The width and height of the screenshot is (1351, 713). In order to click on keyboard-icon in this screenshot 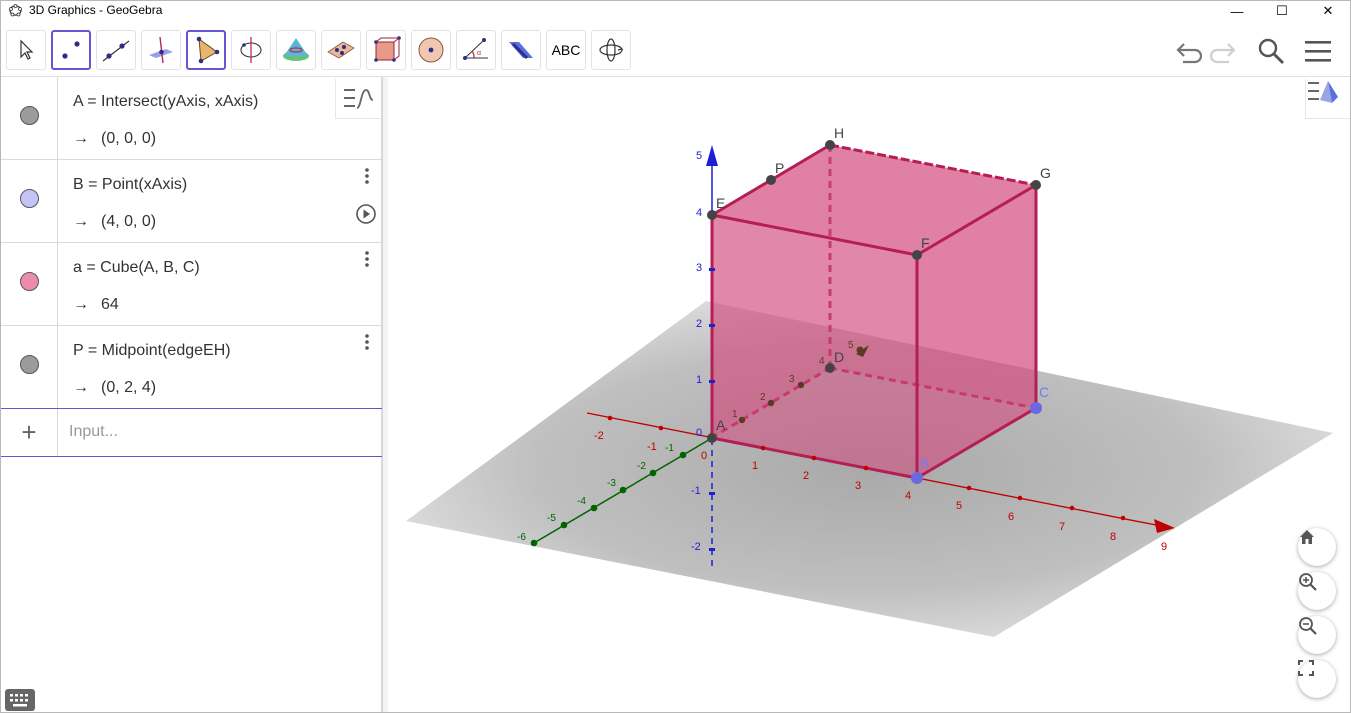, I will do `click(19, 700)`.